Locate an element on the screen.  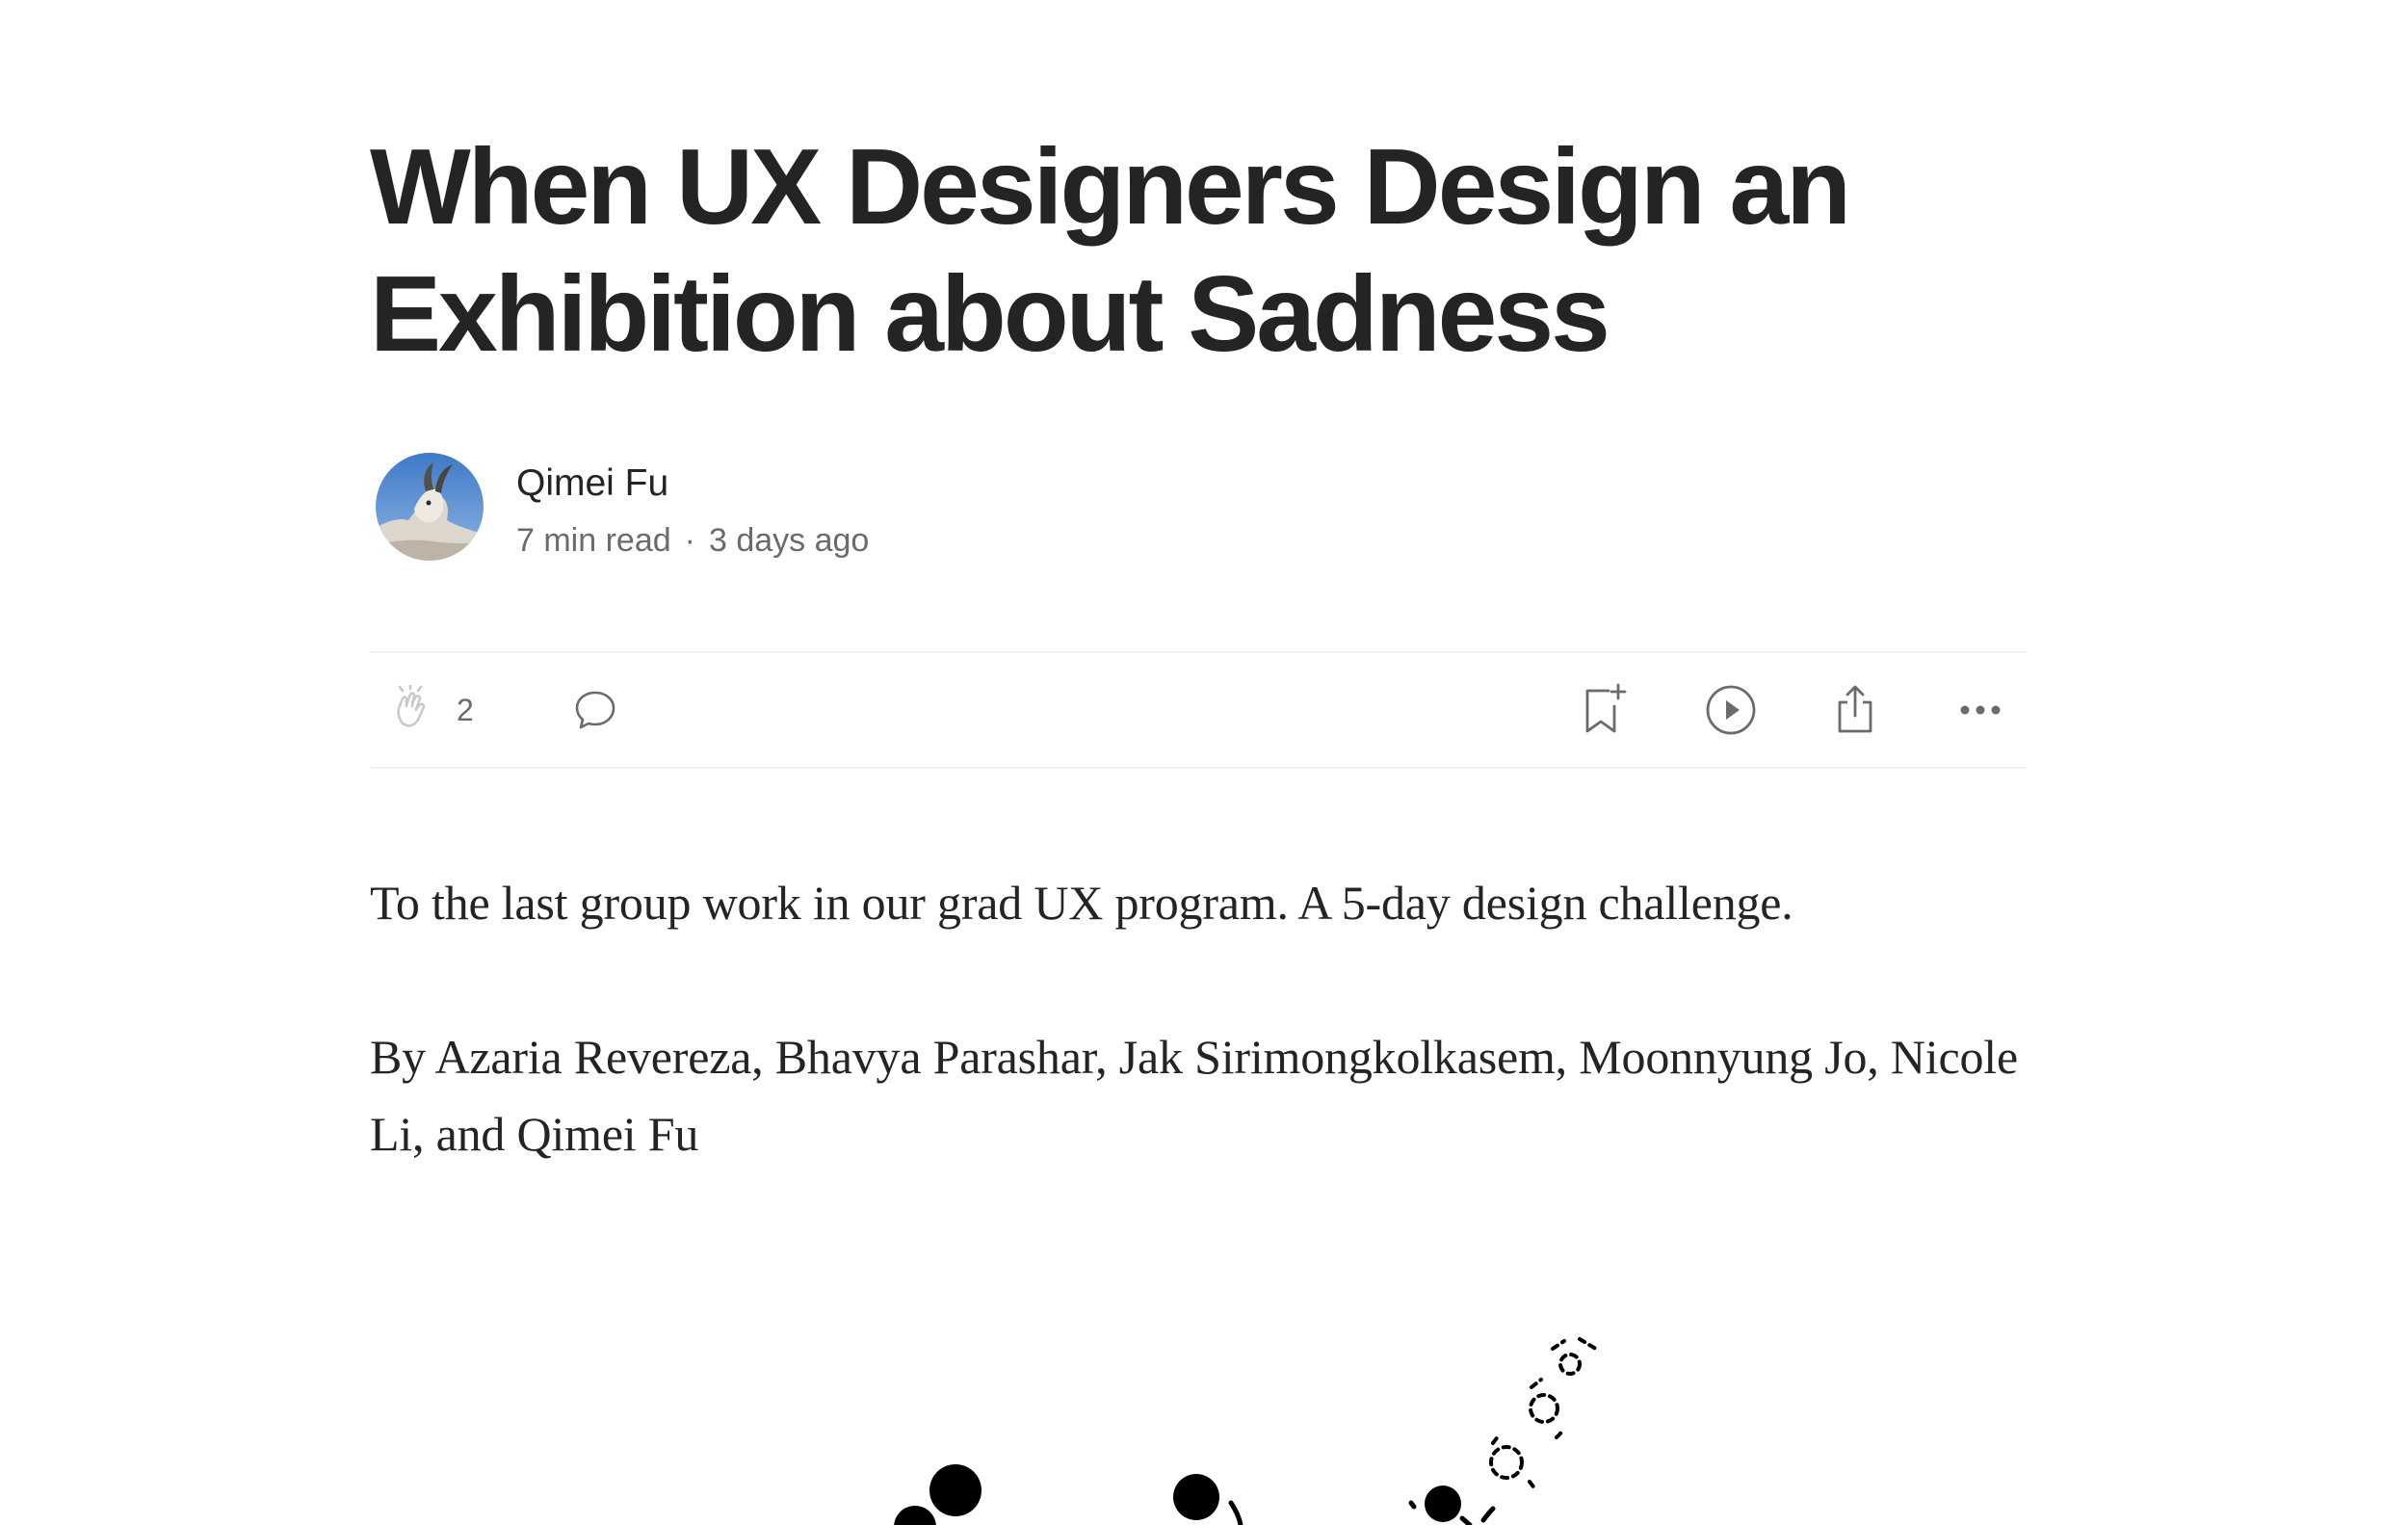
more-dots-icon is located at coordinates (1980, 710).